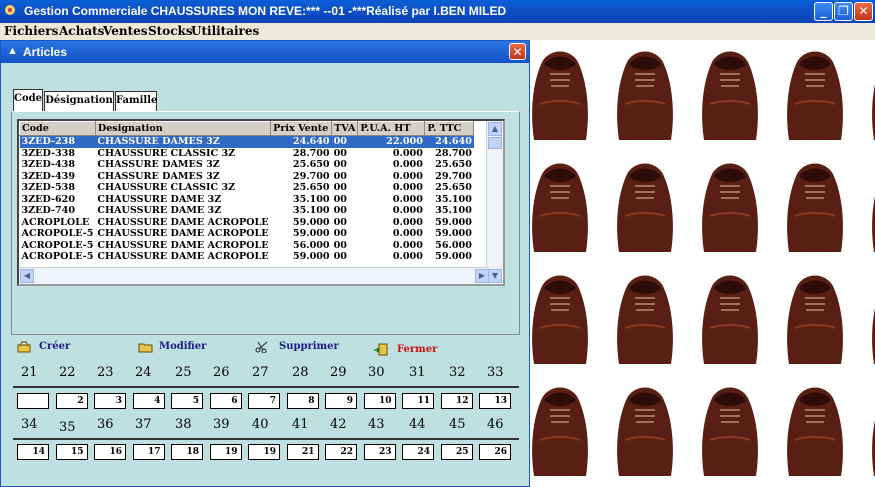  I want to click on scroll-up-icon: ▲, so click(495, 129).